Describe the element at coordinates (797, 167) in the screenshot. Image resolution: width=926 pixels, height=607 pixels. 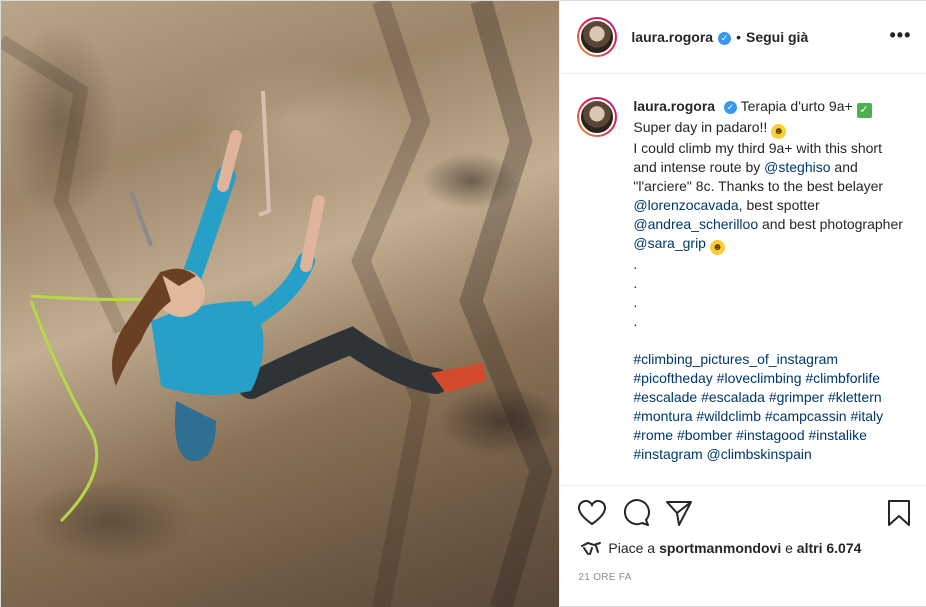
I see `mention-steghiso: @steghiso` at that location.